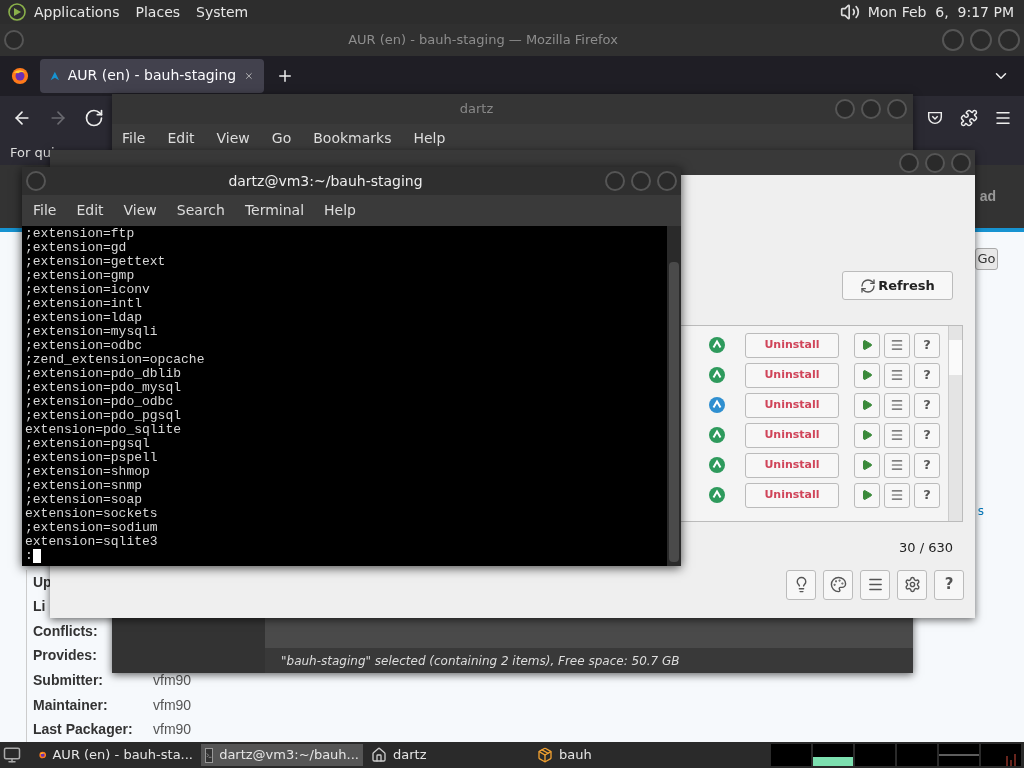 This screenshot has height=768, width=1024. What do you see at coordinates (410, 755) in the screenshot?
I see `taskbar-label: dartz` at bounding box center [410, 755].